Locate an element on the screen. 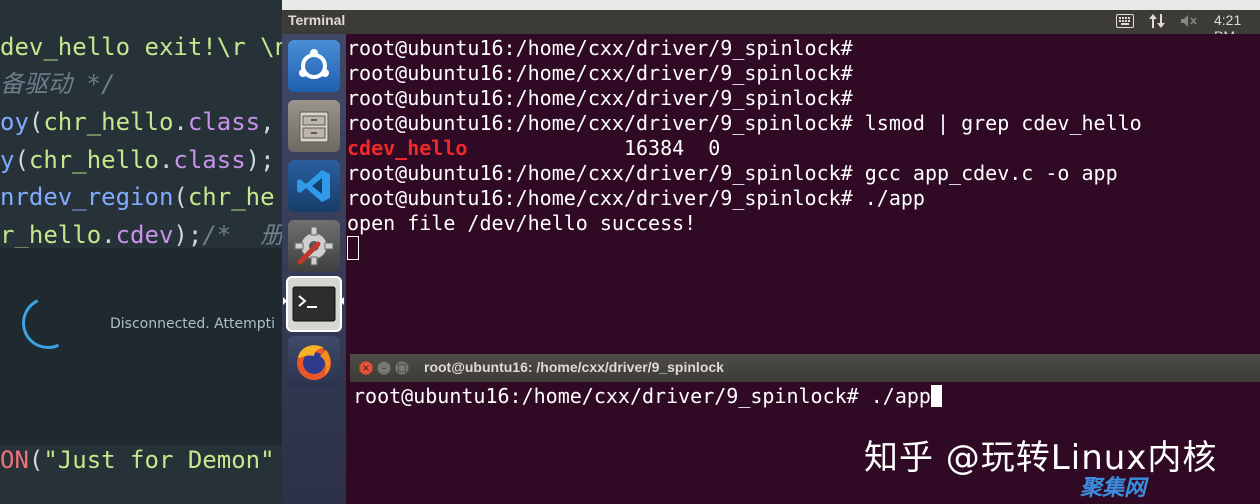  code-line: r_hello.cdev);/* 册 is located at coordinates (141, 235).